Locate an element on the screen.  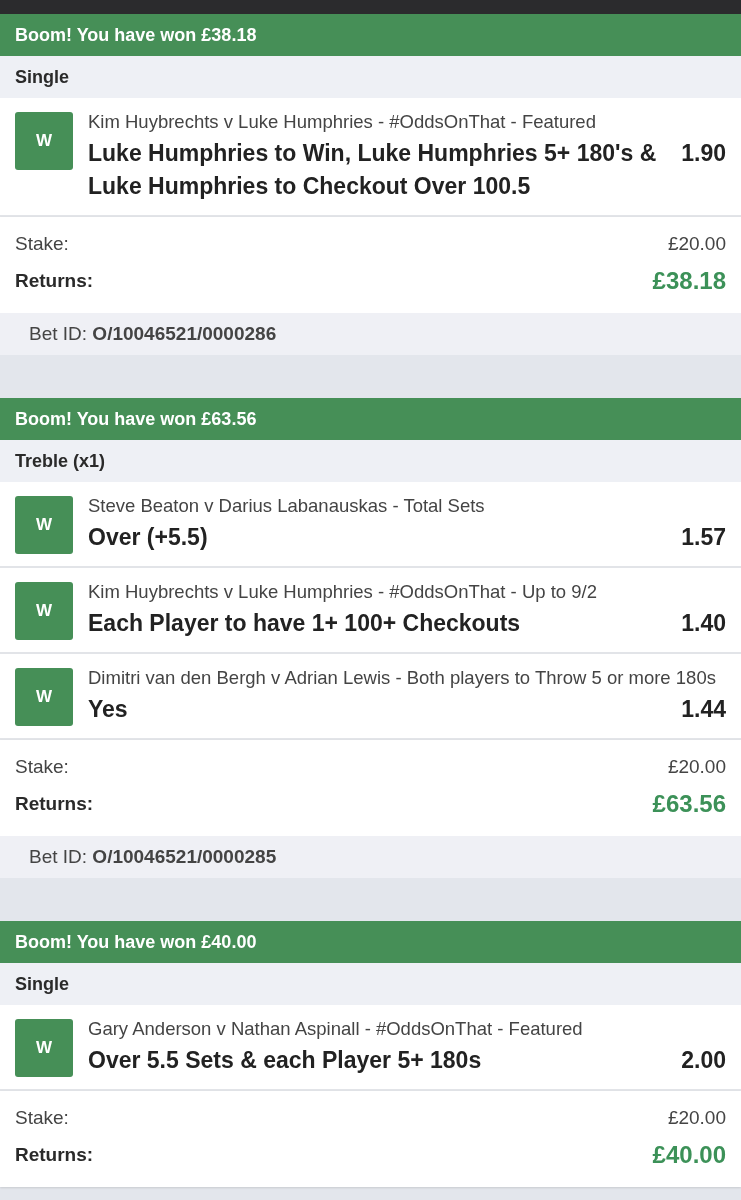
selection-name: Luke Humphries to Win, Luke Humphries 5+ 180's & Luke Humphries to Checkout Over 100.5 is located at coordinates (373, 170).